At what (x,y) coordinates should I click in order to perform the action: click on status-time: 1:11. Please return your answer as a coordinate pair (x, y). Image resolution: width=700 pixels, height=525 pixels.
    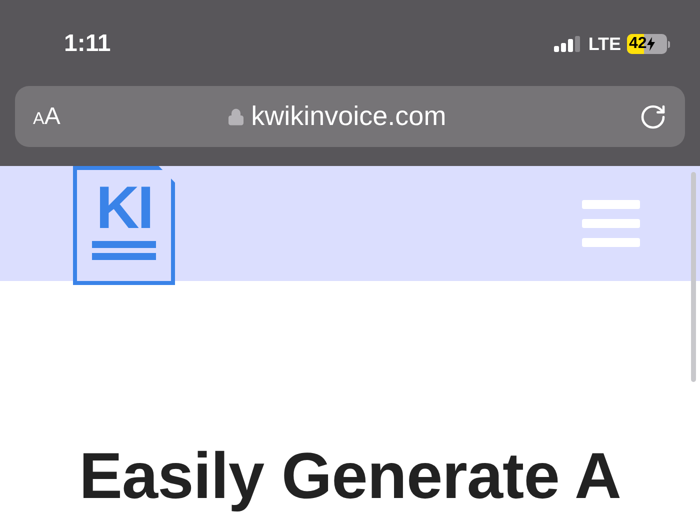
    Looking at the image, I should click on (87, 44).